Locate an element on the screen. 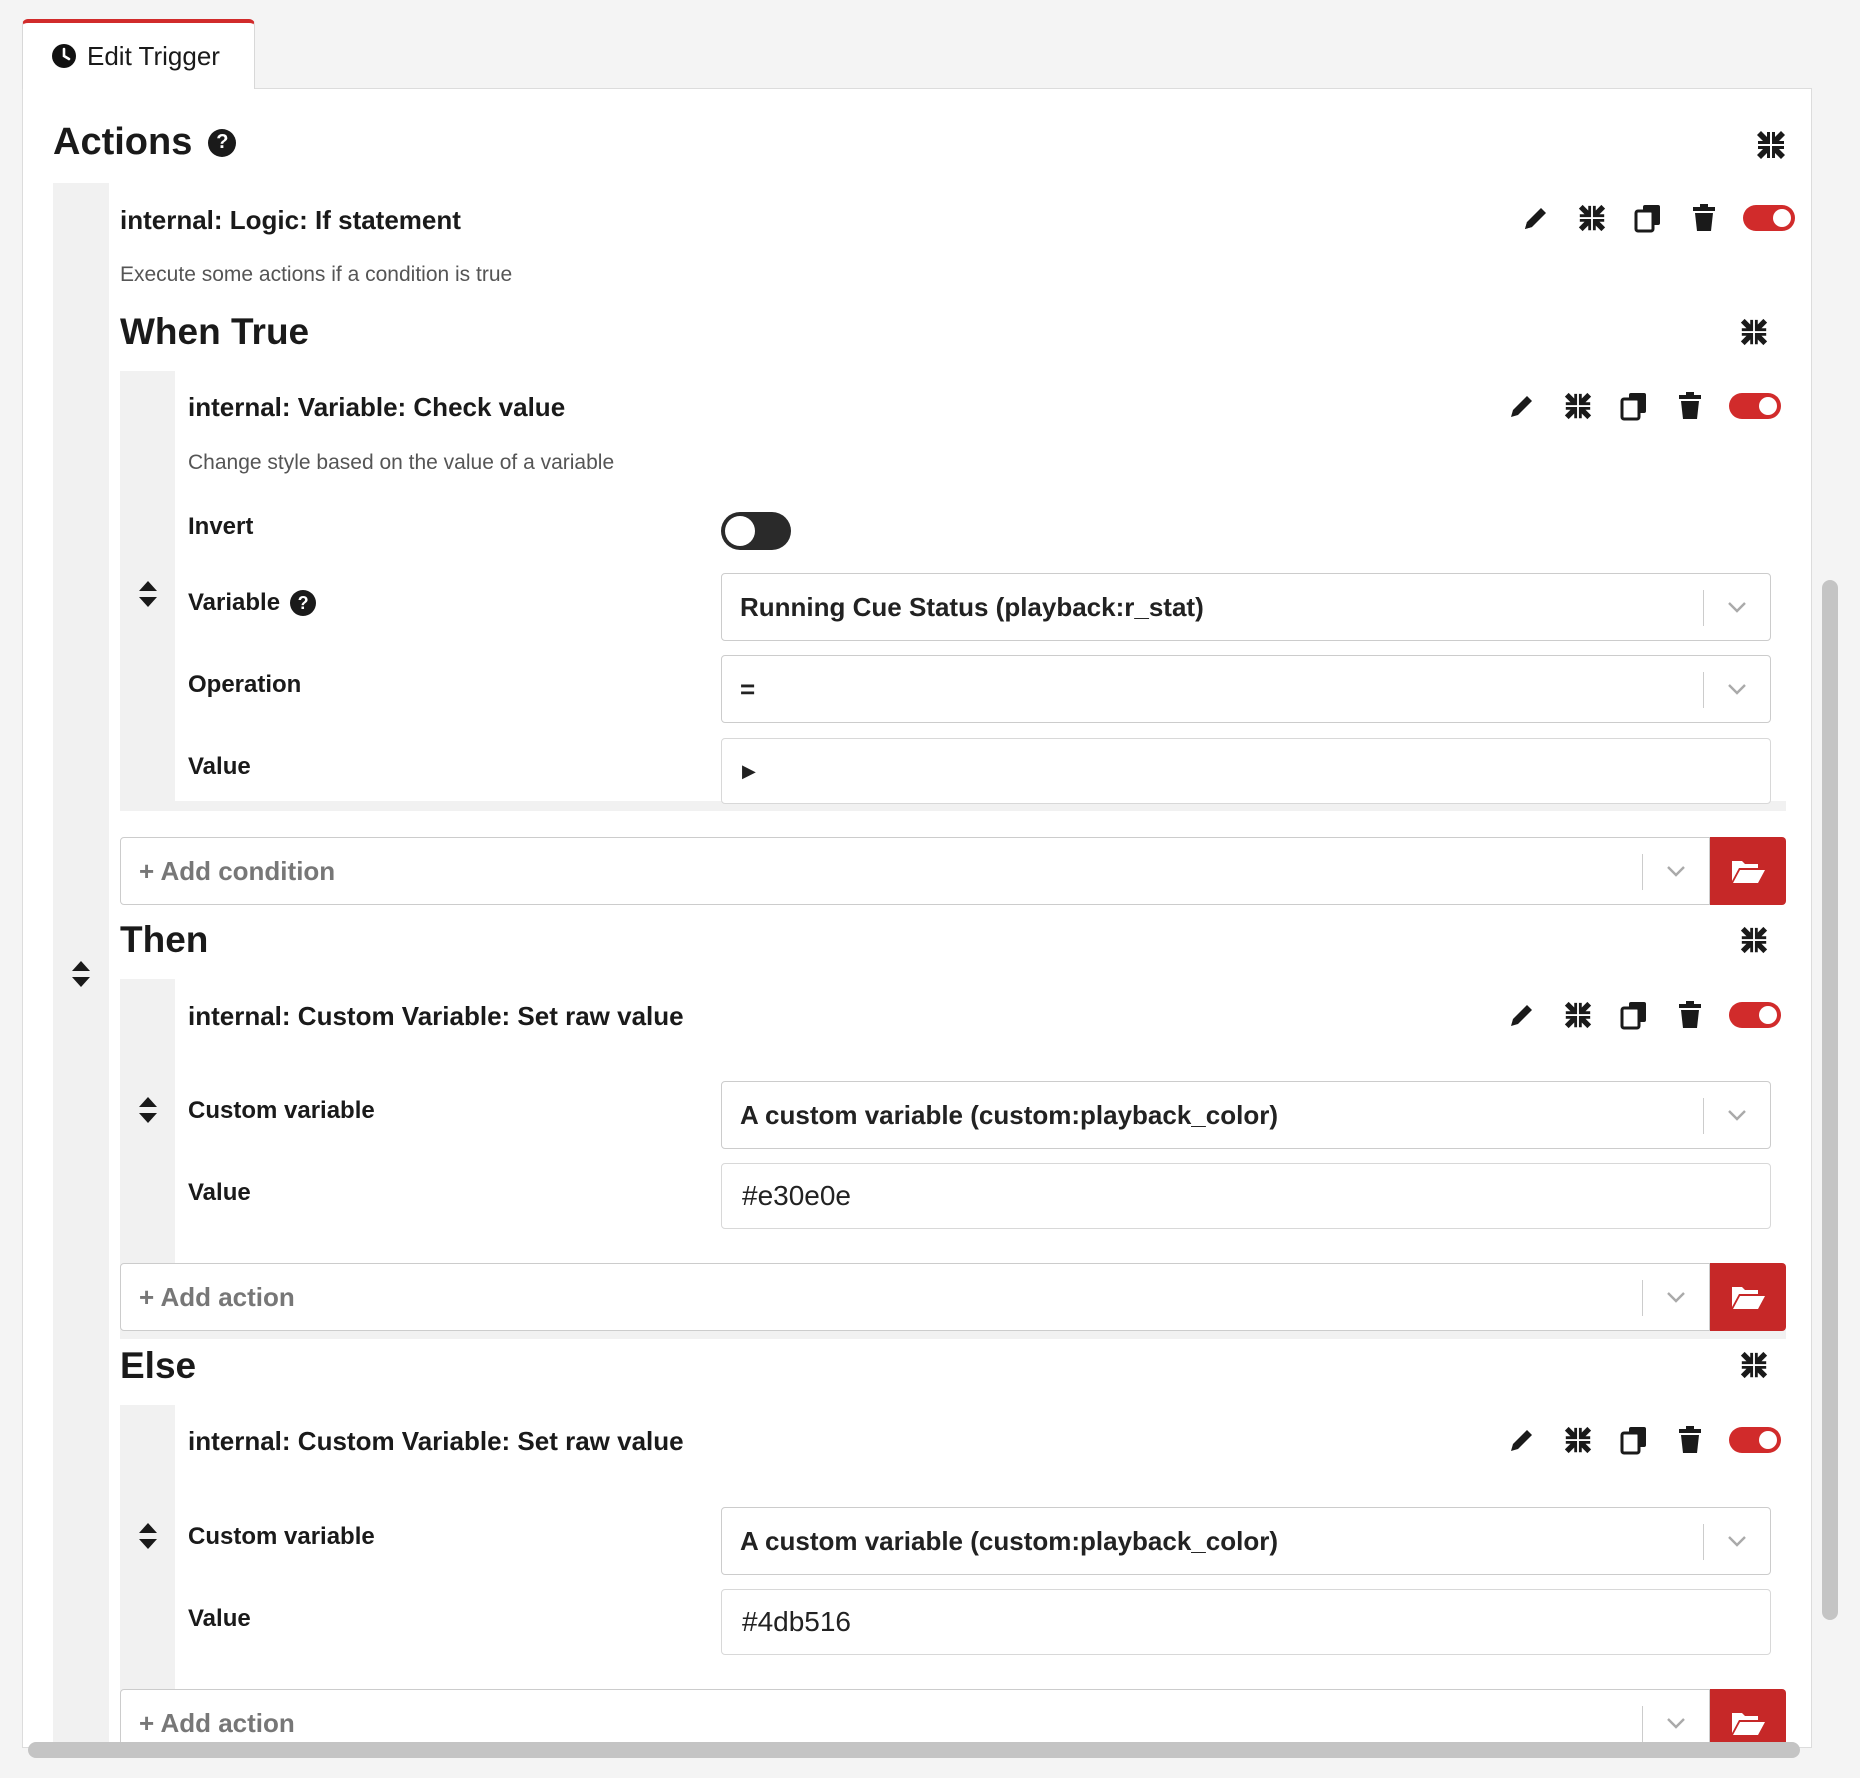 The height and width of the screenshot is (1778, 1860). clock-icon is located at coordinates (64, 56).